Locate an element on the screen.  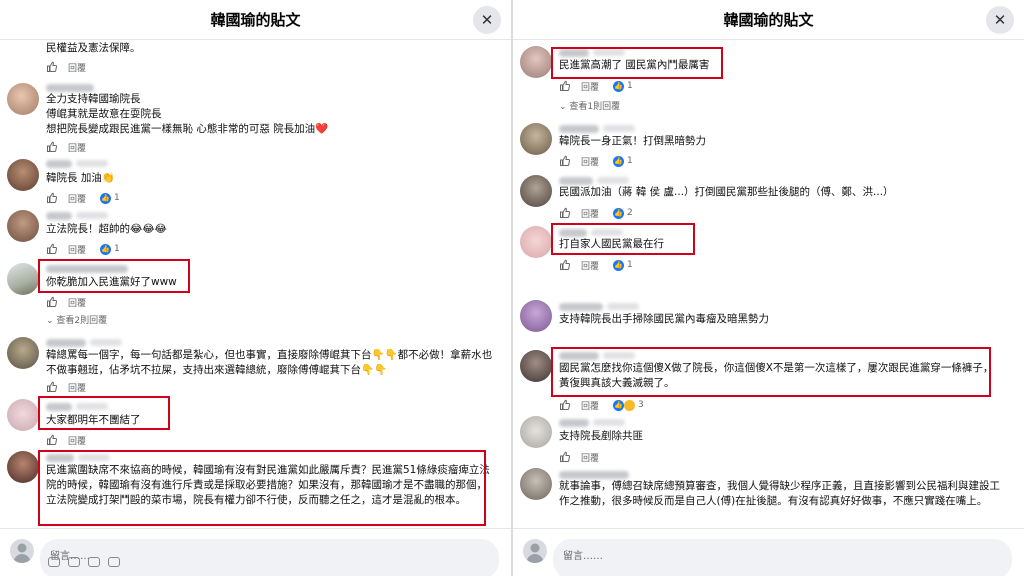
comment-item: 打自家人國民黨最在行 回覆 👍 1 is located at coordinates (768, 260).